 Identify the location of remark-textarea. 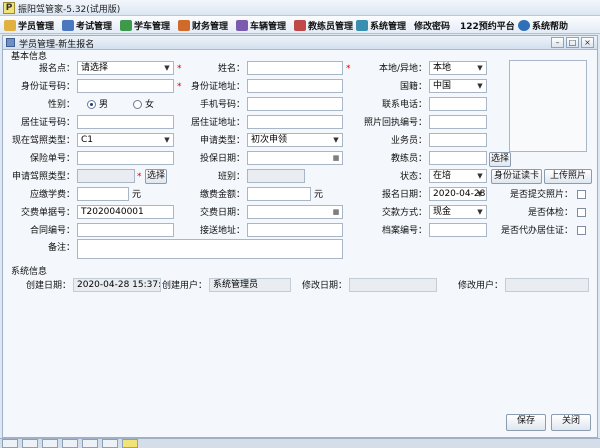
(210, 249).